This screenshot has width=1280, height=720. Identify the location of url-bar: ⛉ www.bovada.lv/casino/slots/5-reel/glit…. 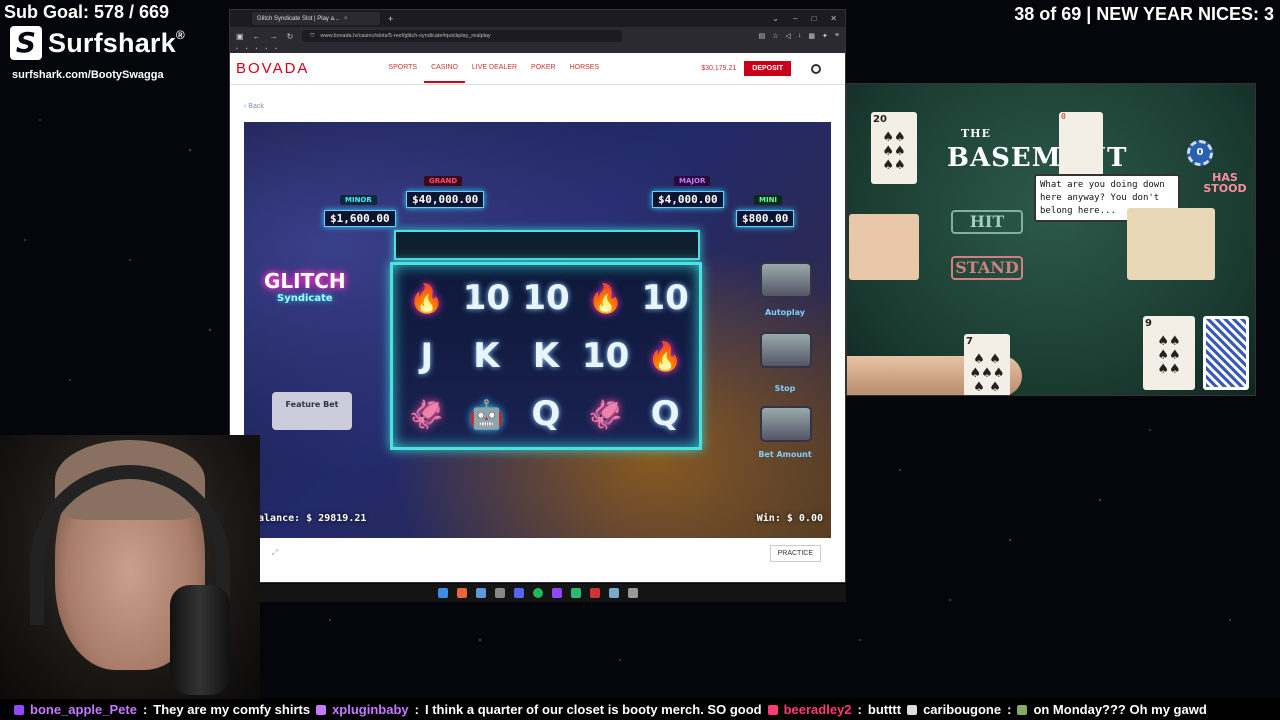
(462, 36).